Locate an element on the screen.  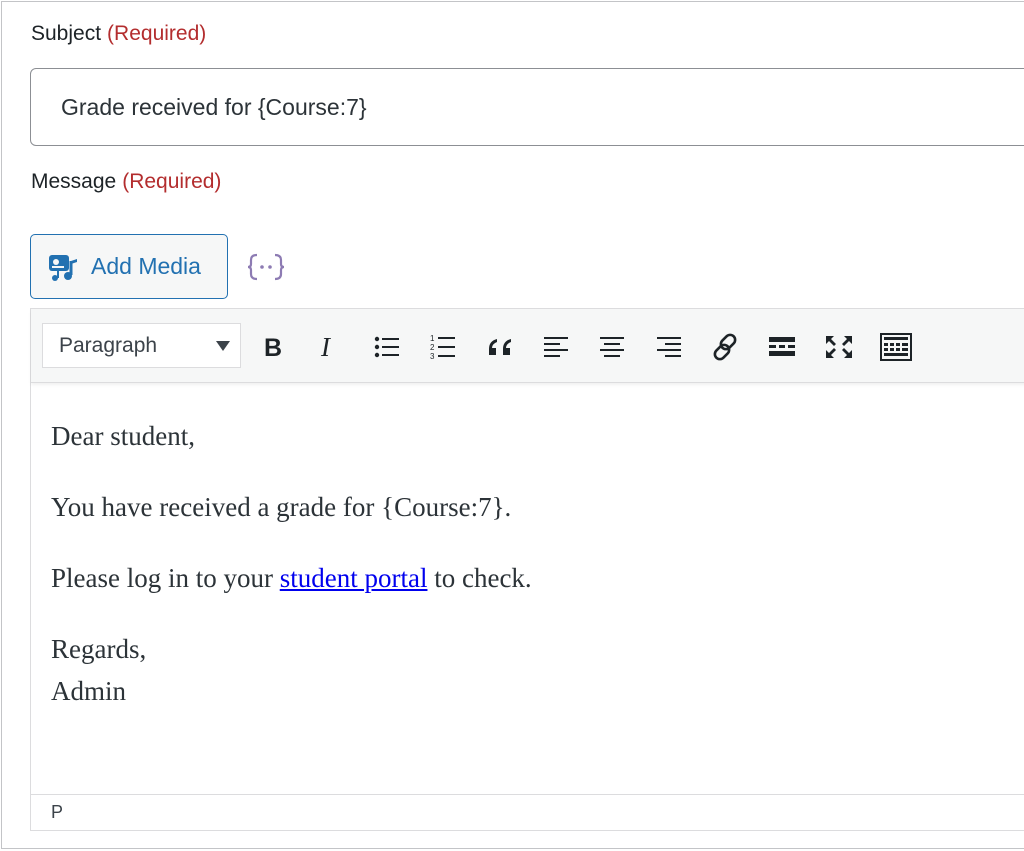
numbered-list-icon: 1 2 3 is located at coordinates (443, 347).